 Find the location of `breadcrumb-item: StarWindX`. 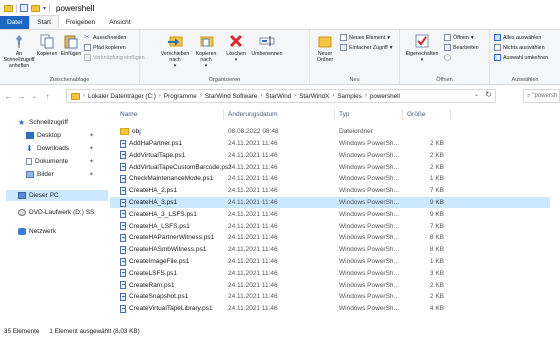

breadcrumb-item: StarWindX is located at coordinates (314, 96).